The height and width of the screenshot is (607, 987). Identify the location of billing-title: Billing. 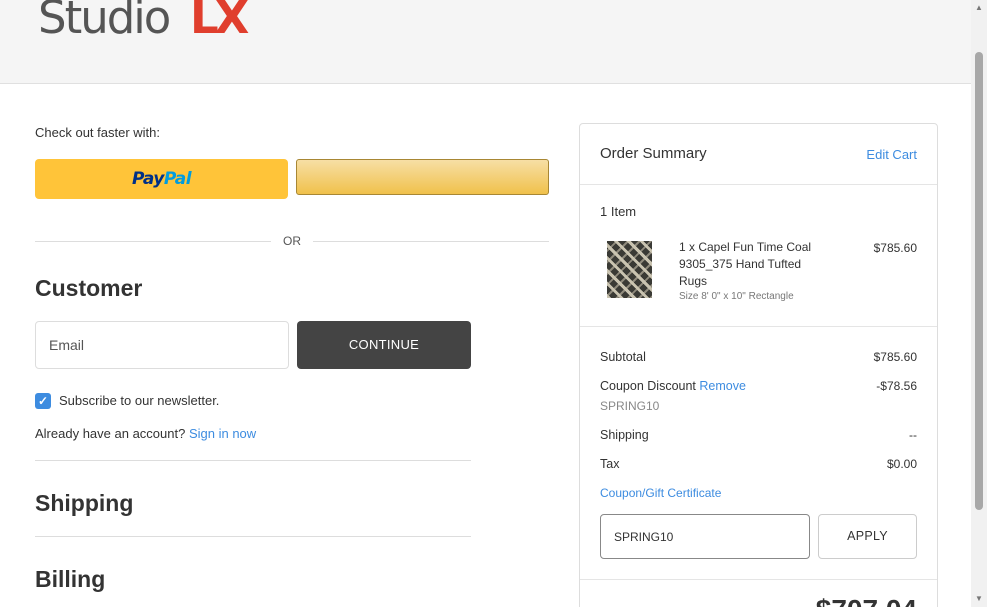
(70, 579).